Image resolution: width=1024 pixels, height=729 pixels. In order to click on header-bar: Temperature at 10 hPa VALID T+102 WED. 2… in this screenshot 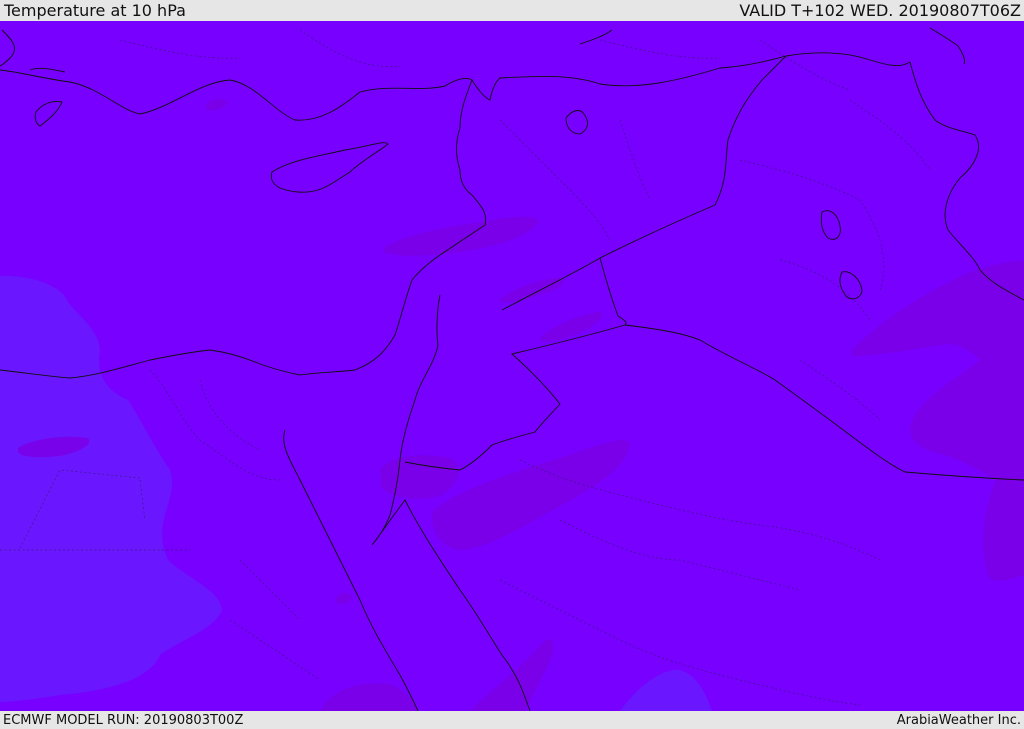, I will do `click(512, 10)`.